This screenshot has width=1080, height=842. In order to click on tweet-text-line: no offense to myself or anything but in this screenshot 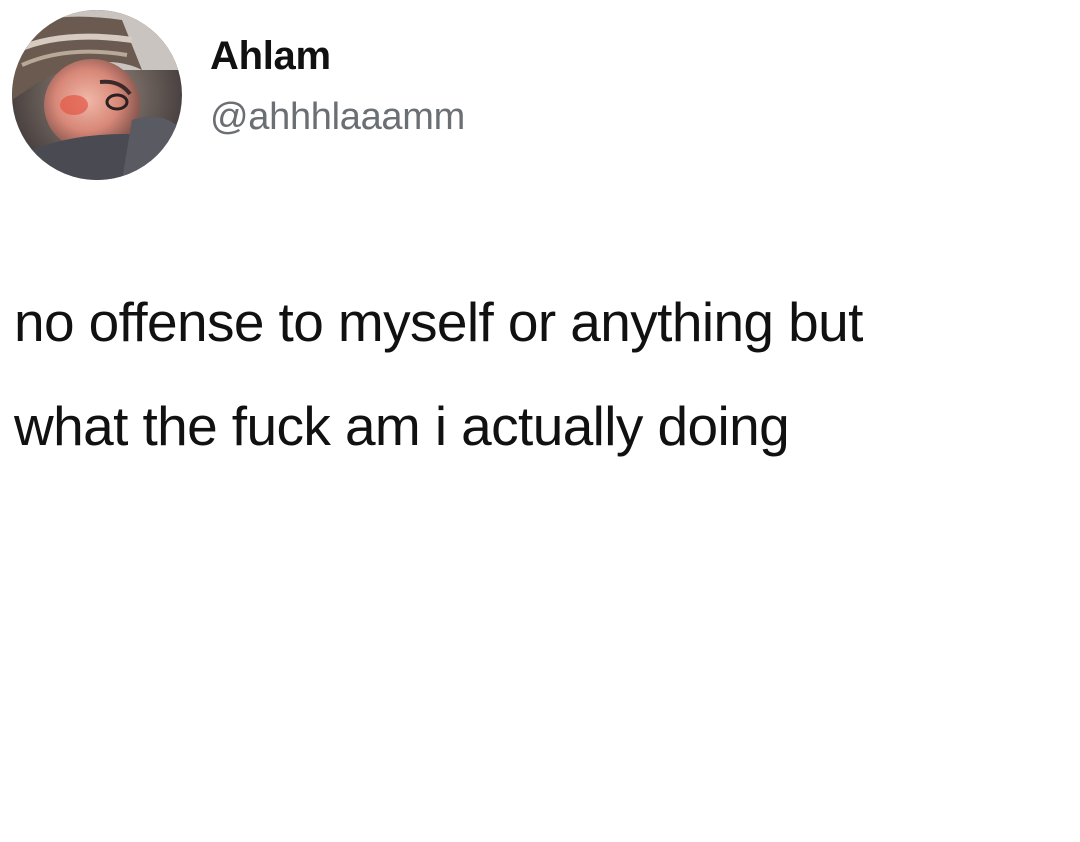, I will do `click(438, 322)`.